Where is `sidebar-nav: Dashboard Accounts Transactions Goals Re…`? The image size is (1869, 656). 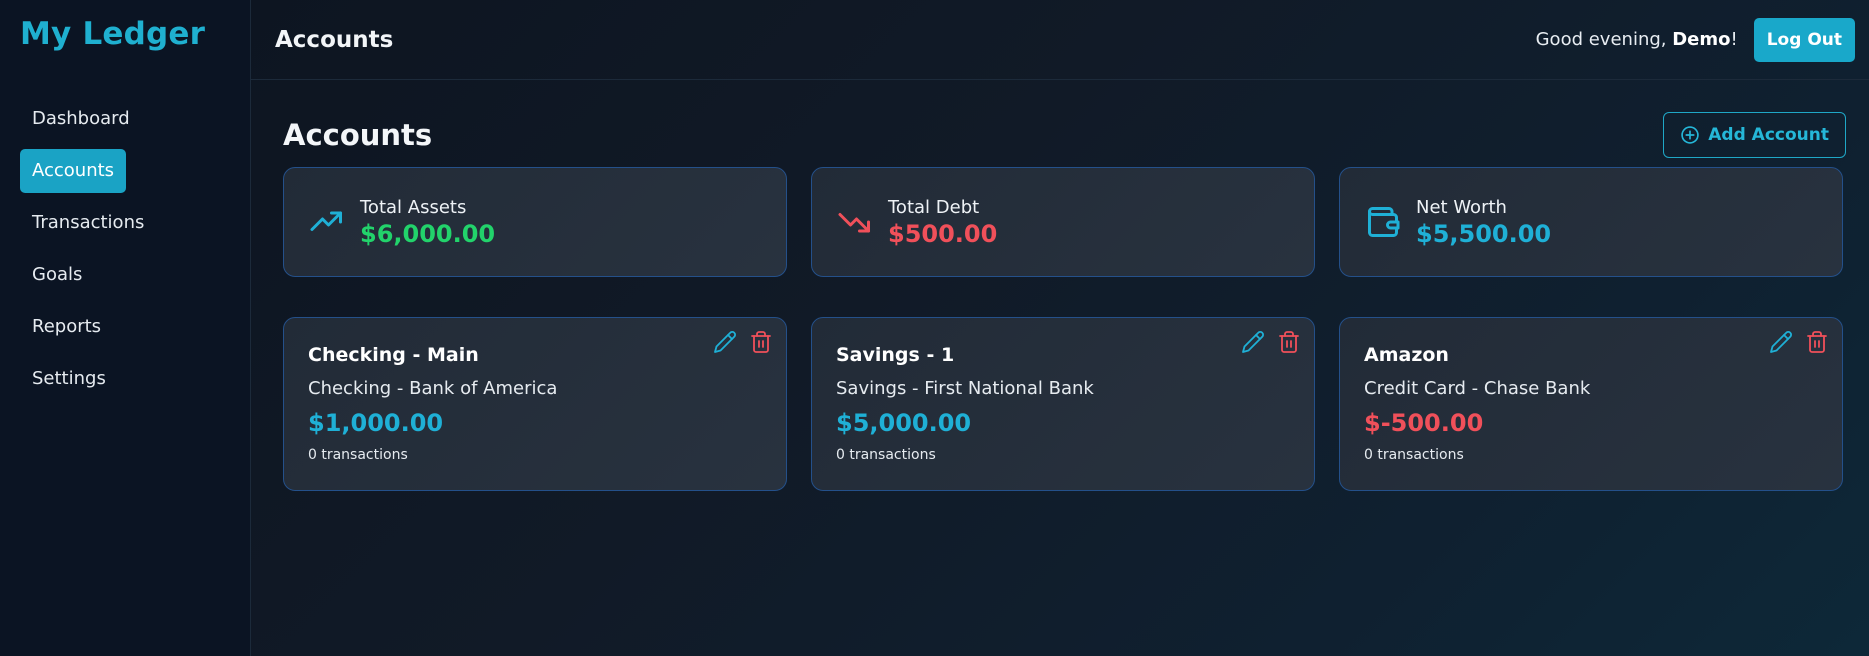
sidebar-nav: Dashboard Accounts Transactions Goals Re… is located at coordinates (125, 249).